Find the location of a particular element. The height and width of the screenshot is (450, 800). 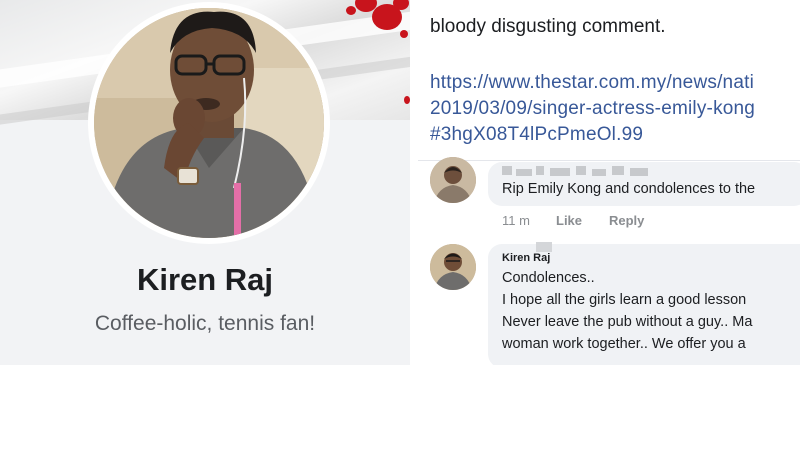

comment-line-4: woman work together.. We offer you a is located at coordinates (624, 344).